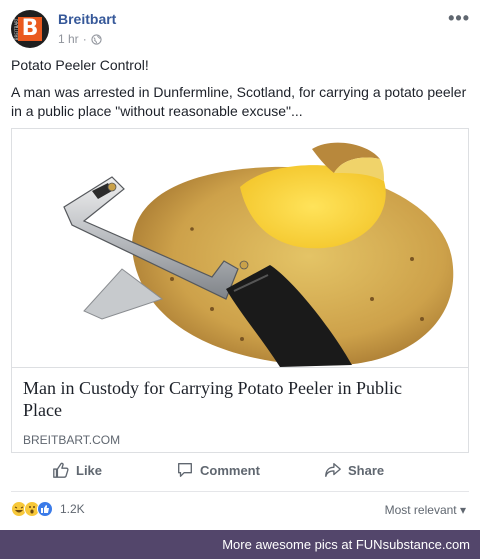 This screenshot has height=559, width=480. Describe the element at coordinates (420, 510) in the screenshot. I see `sort-label: Most relevant` at that location.